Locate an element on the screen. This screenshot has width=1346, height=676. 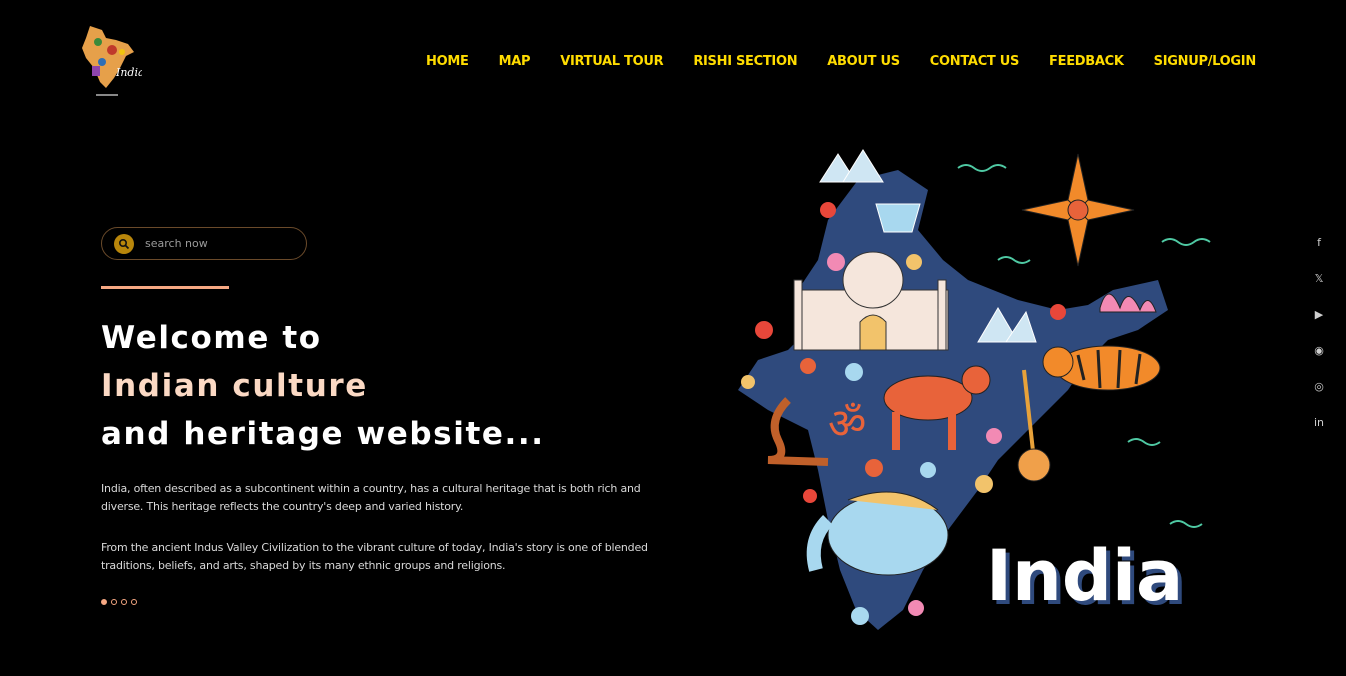
india-map-logo-icon: India is located at coordinates (113, 61).